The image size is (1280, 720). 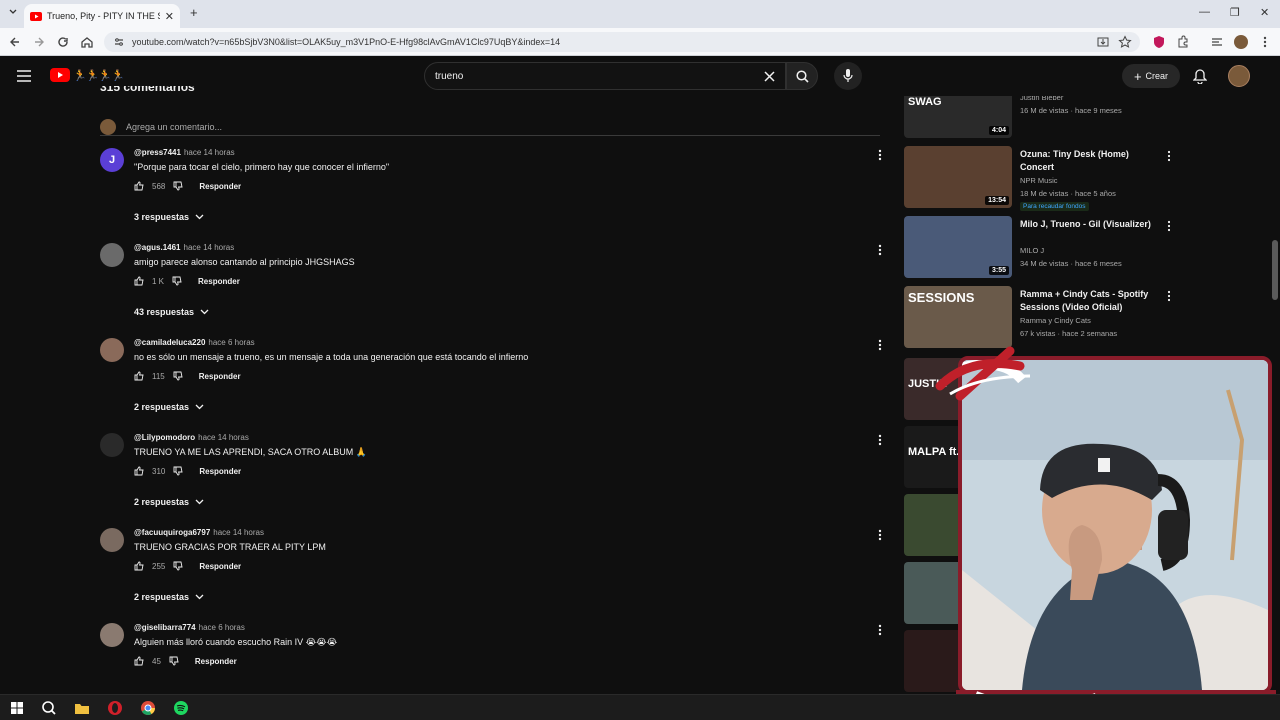 What do you see at coordinates (1204, 12) in the screenshot?
I see `minimize-button: —` at bounding box center [1204, 12].